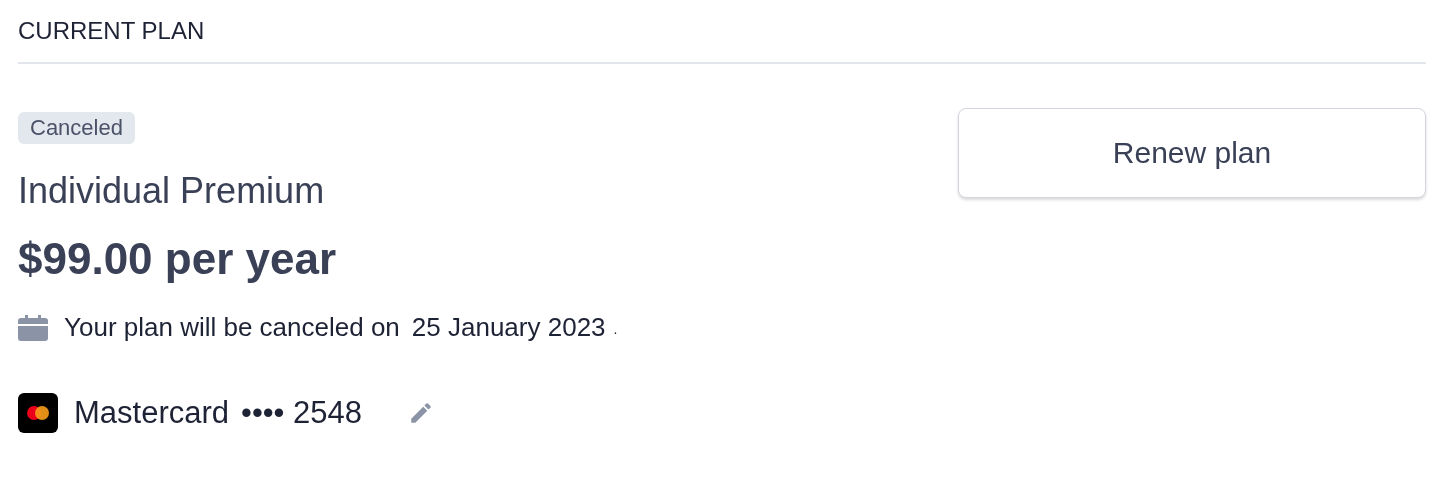  Describe the element at coordinates (615, 330) in the screenshot. I see `period-mark: .` at that location.